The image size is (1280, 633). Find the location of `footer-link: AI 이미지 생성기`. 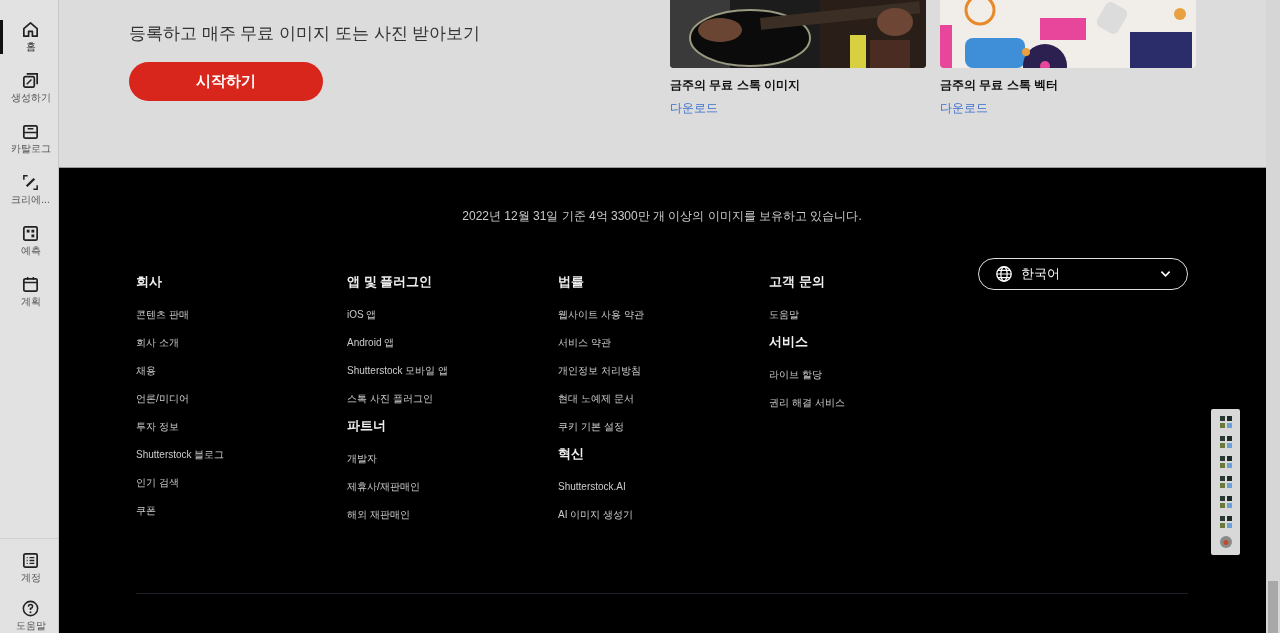

footer-link: AI 이미지 생성기 is located at coordinates (595, 515).